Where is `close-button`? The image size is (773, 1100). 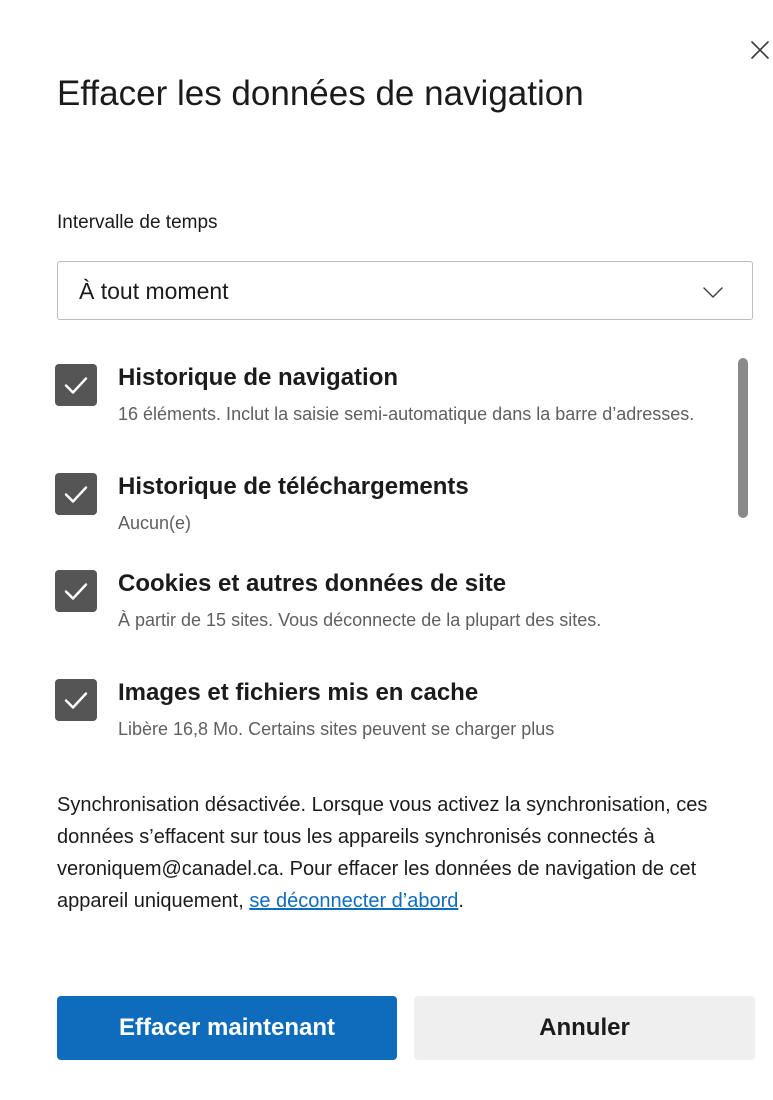 close-button is located at coordinates (760, 50).